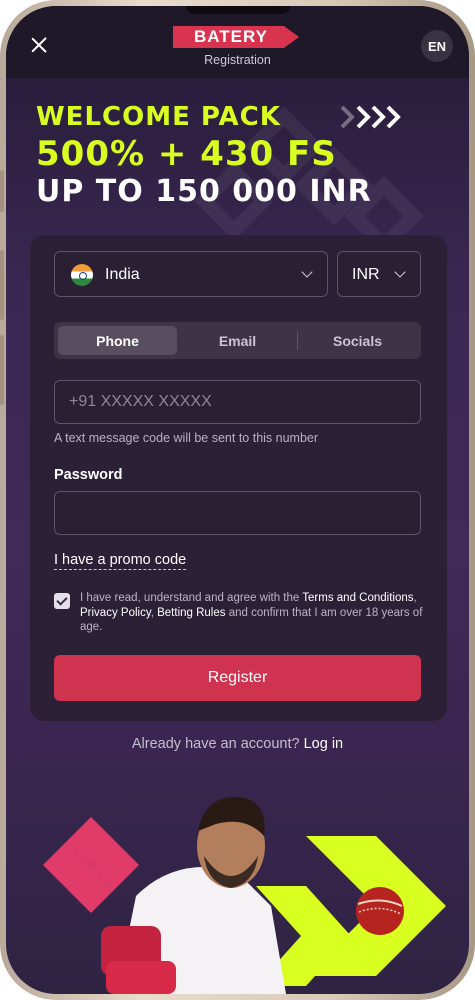  What do you see at coordinates (204, 191) in the screenshot?
I see `promo-max: UP TO 150 000 INR` at bounding box center [204, 191].